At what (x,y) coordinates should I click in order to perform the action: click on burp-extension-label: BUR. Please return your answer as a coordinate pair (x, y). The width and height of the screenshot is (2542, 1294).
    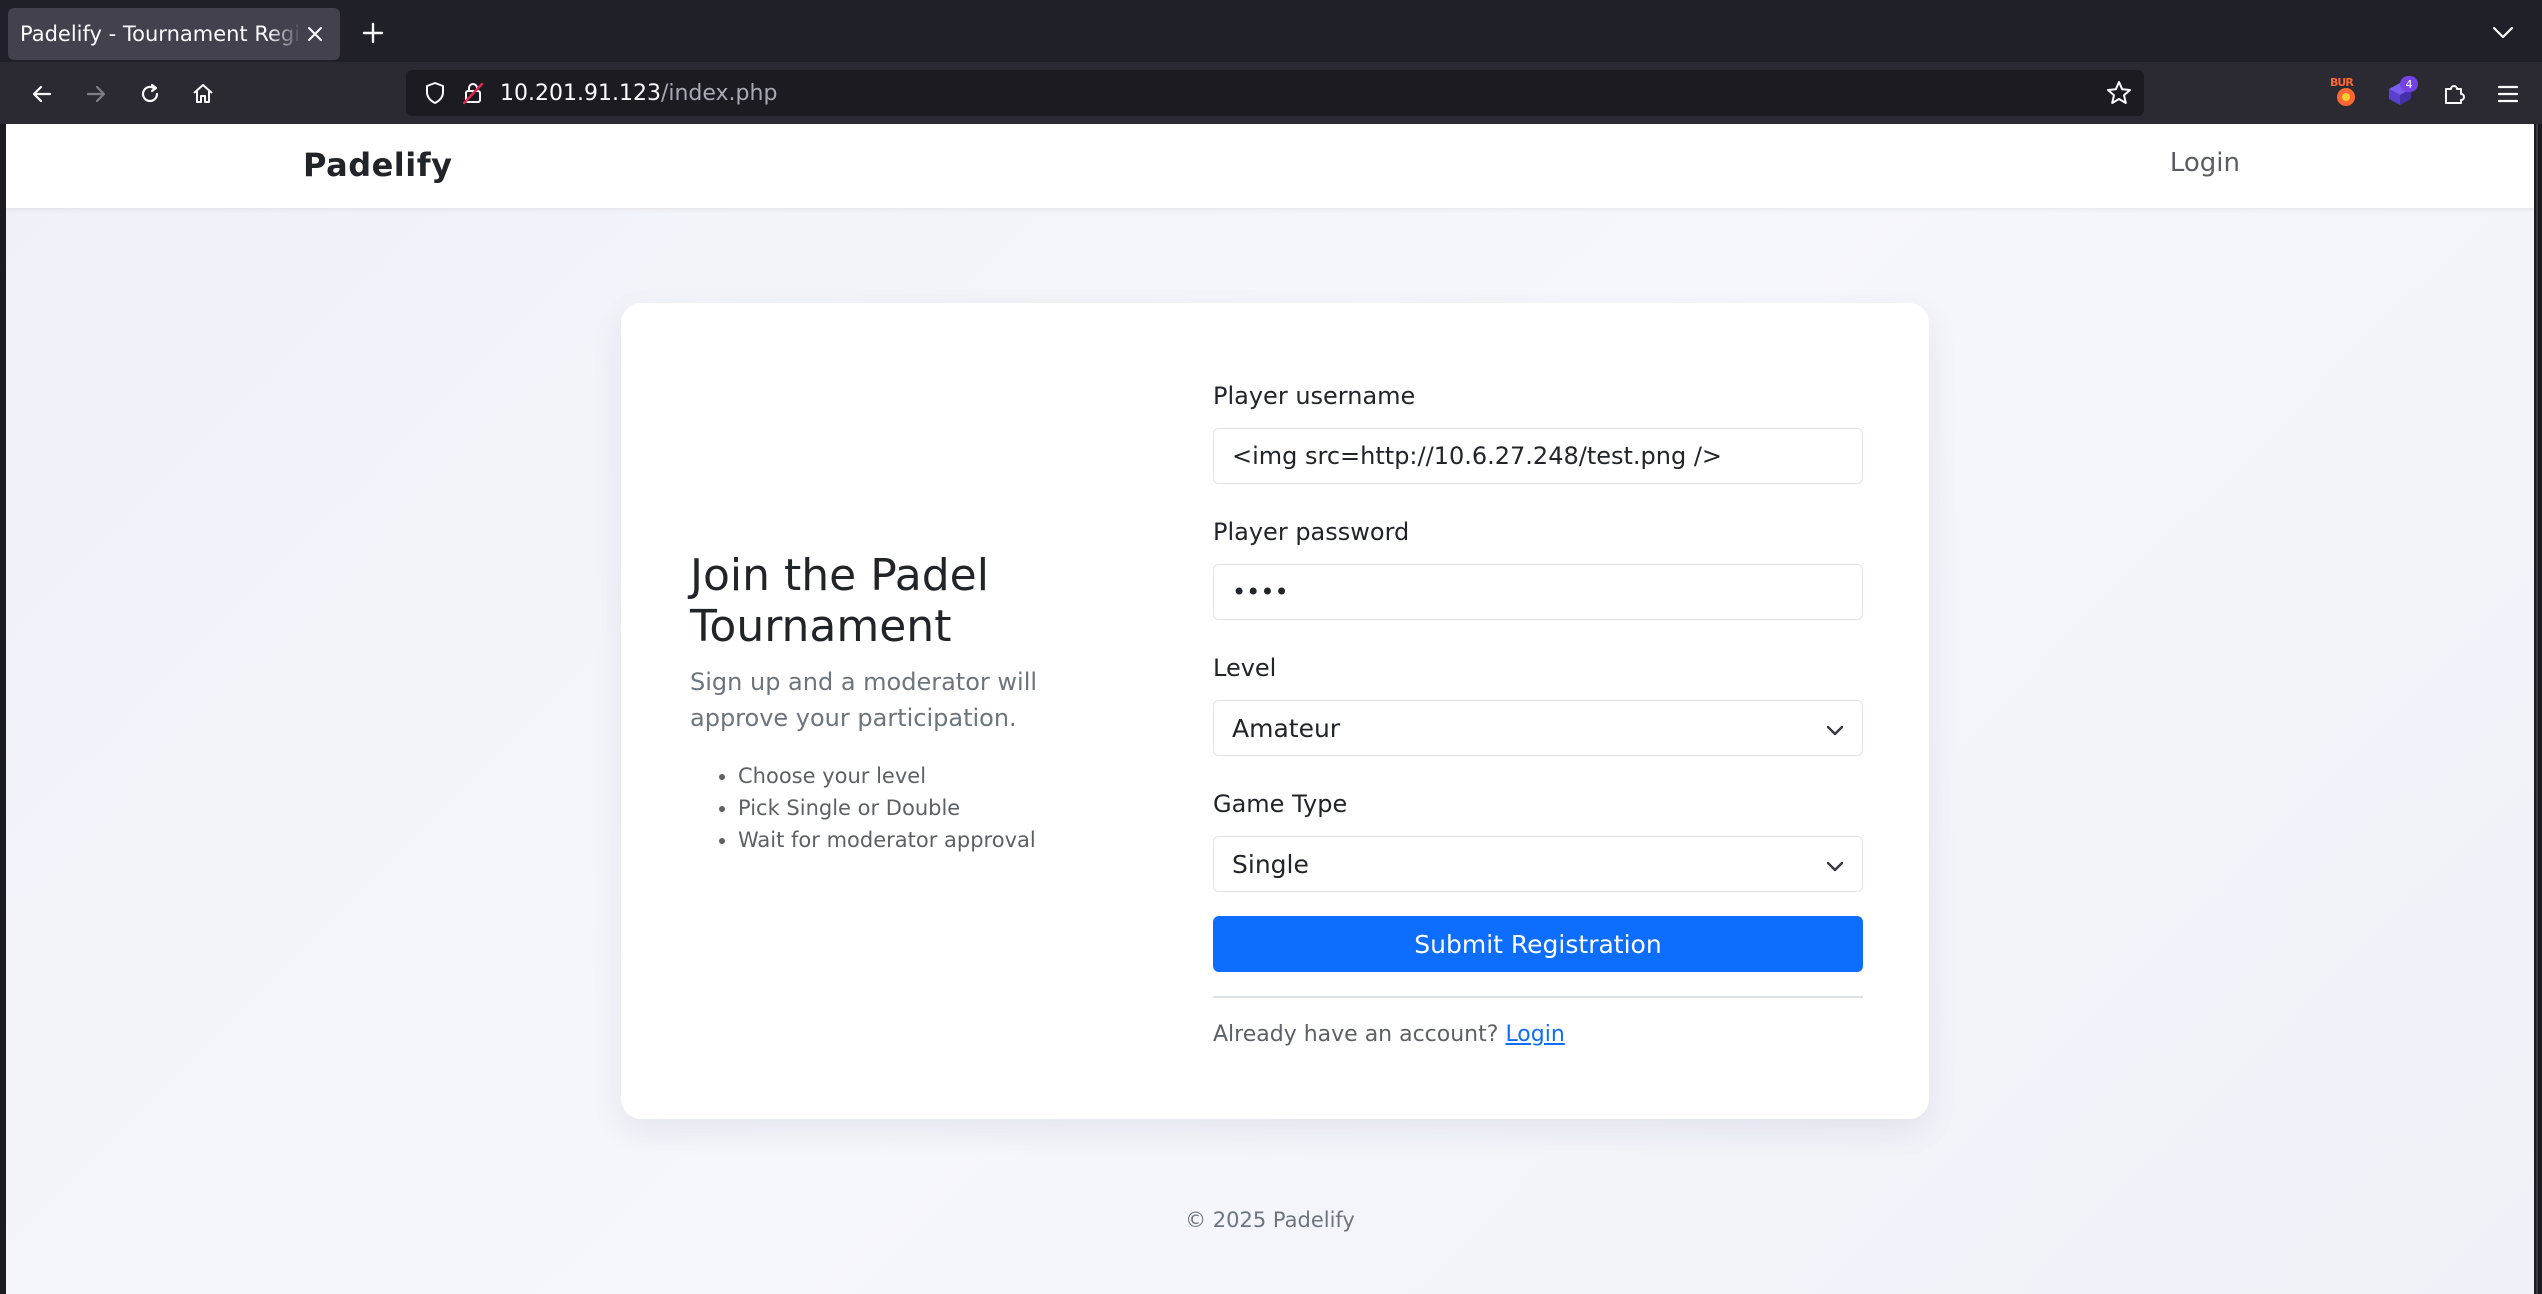
    Looking at the image, I should click on (2342, 82).